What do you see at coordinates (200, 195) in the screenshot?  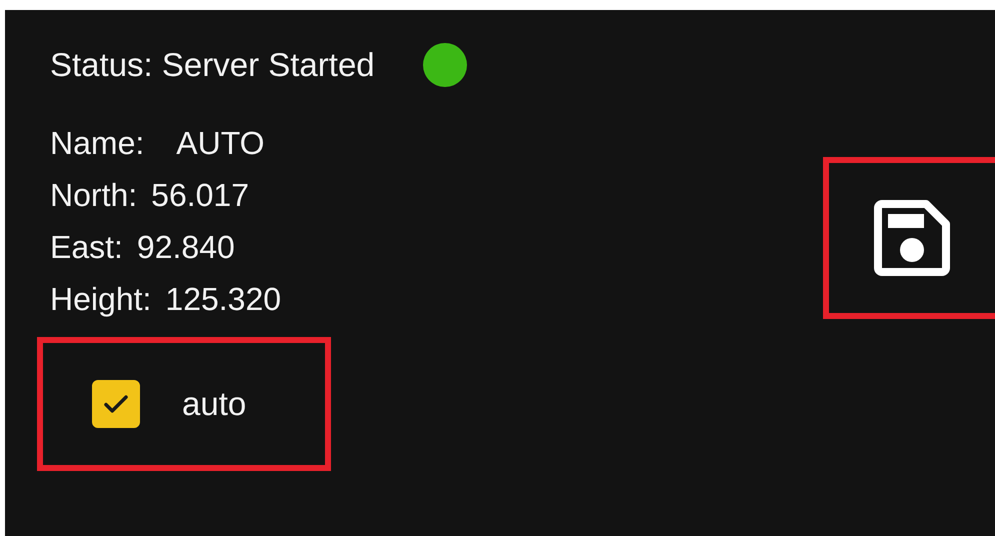 I see `field-value: 56.017` at bounding box center [200, 195].